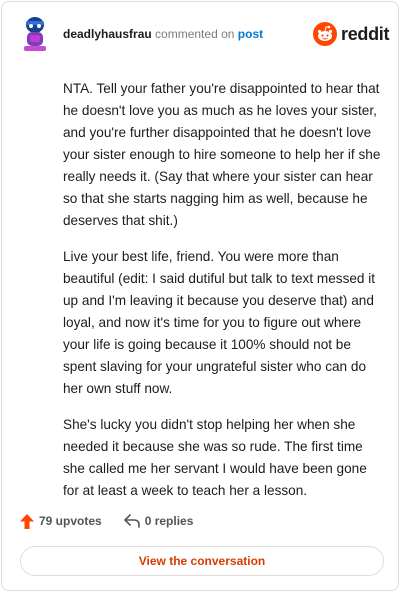 The width and height of the screenshot is (400, 592). Describe the element at coordinates (107, 34) in the screenshot. I see `username: deadlyhausfrau` at that location.